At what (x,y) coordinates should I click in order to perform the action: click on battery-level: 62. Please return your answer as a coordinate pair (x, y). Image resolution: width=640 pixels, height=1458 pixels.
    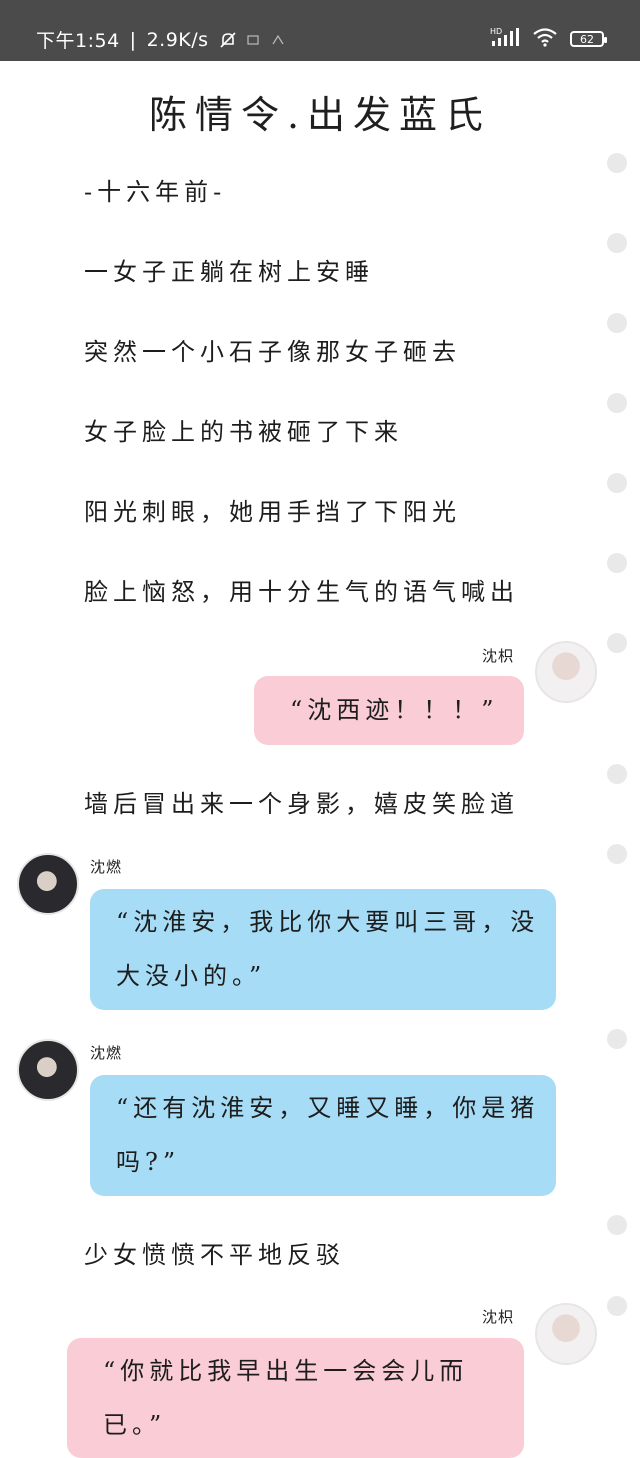
    Looking at the image, I should click on (587, 39).